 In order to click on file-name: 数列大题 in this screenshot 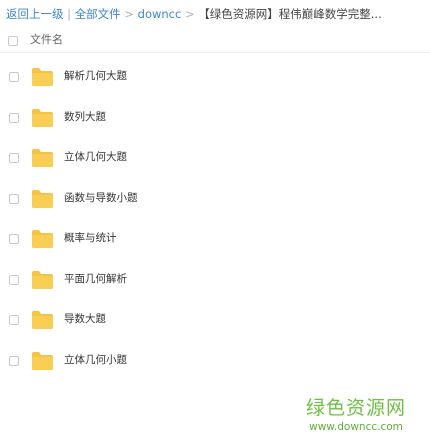, I will do `click(85, 117)`.